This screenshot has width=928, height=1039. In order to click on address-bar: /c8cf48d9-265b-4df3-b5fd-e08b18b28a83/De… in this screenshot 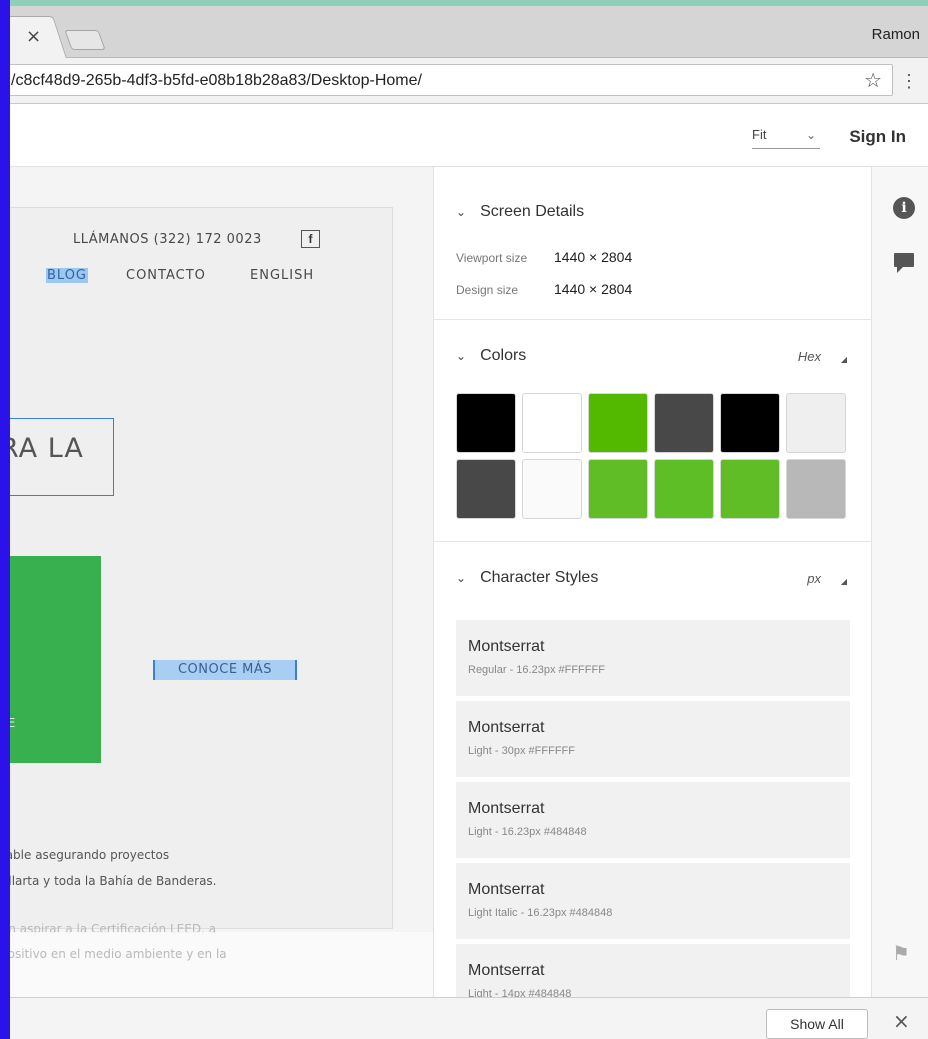, I will do `click(446, 80)`.